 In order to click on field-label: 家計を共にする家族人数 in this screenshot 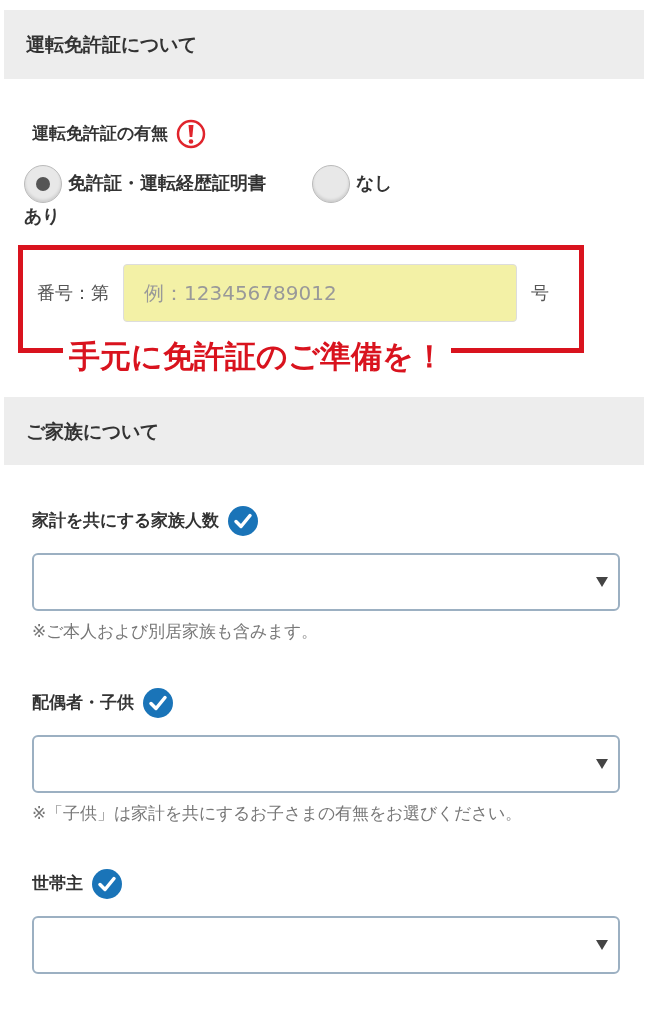, I will do `click(125, 521)`.